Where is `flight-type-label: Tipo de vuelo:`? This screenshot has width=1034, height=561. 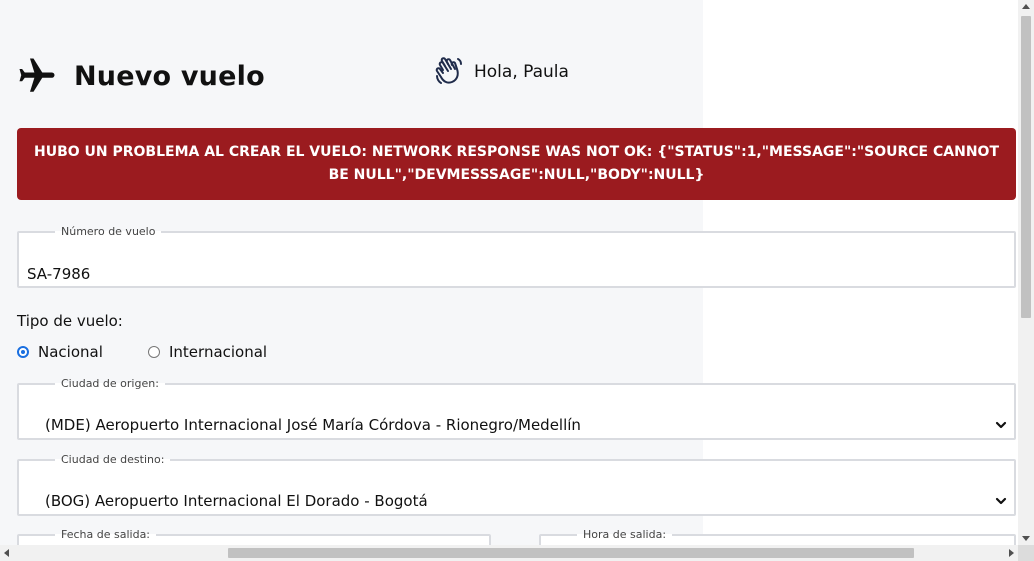 flight-type-label: Tipo de vuelo: is located at coordinates (70, 321).